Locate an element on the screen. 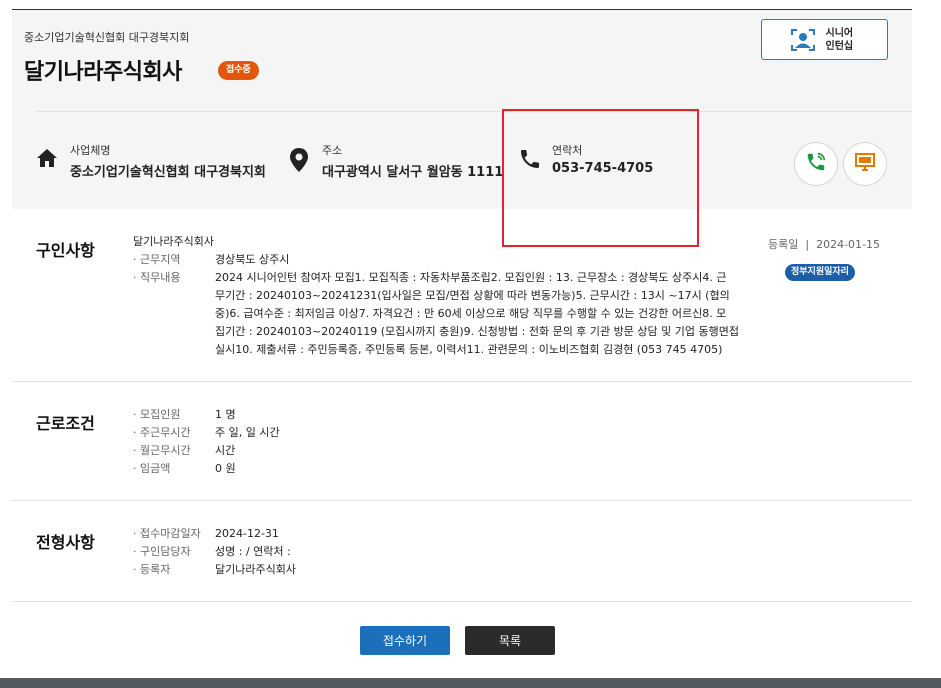  gov-support-badge: 정부지원일자리 is located at coordinates (820, 272).